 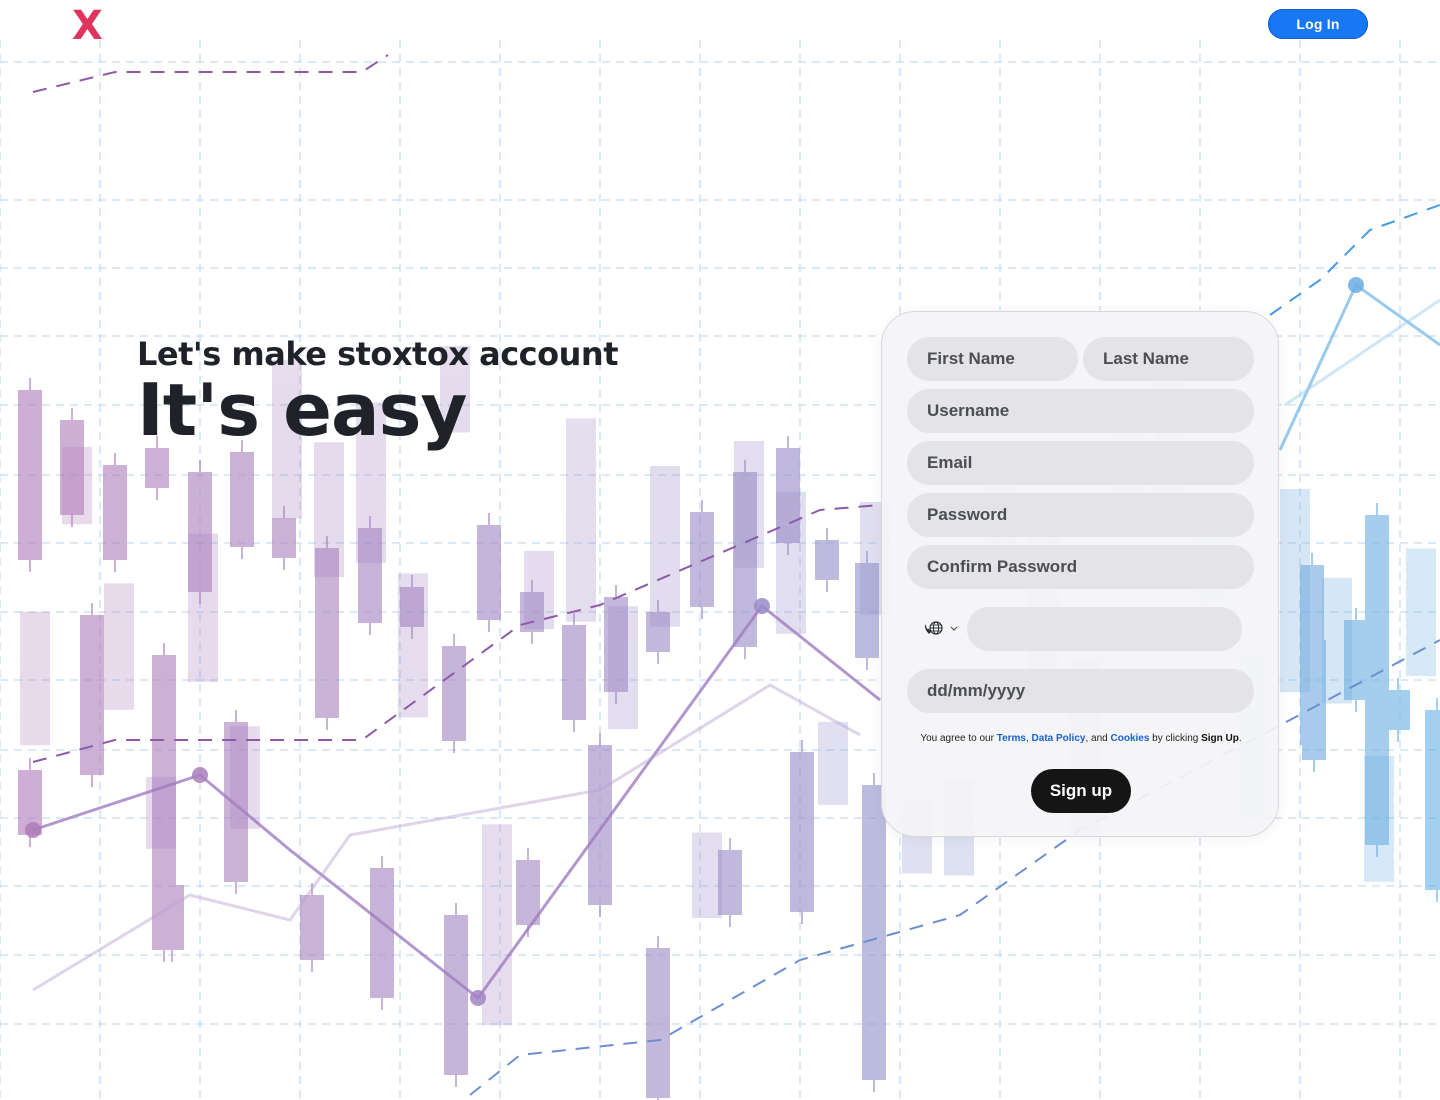 I want to click on phone-input, so click(x=1104, y=629).